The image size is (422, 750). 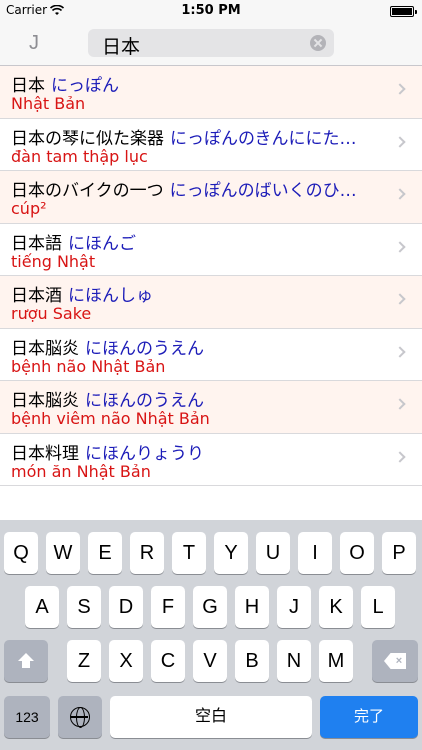 I want to click on key-o: O, so click(x=357, y=553).